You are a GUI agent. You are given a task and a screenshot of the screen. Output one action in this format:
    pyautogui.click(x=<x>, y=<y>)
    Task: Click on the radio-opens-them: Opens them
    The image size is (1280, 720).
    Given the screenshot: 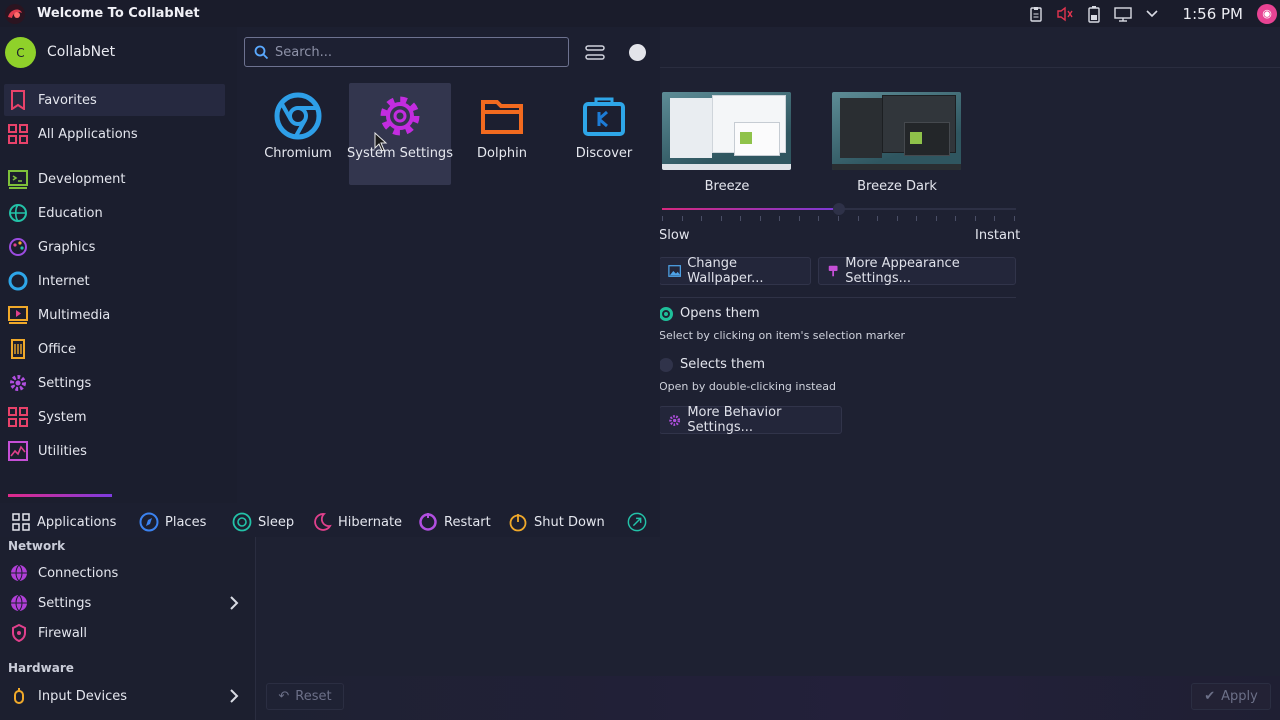 What is the action you would take?
    pyautogui.click(x=709, y=313)
    